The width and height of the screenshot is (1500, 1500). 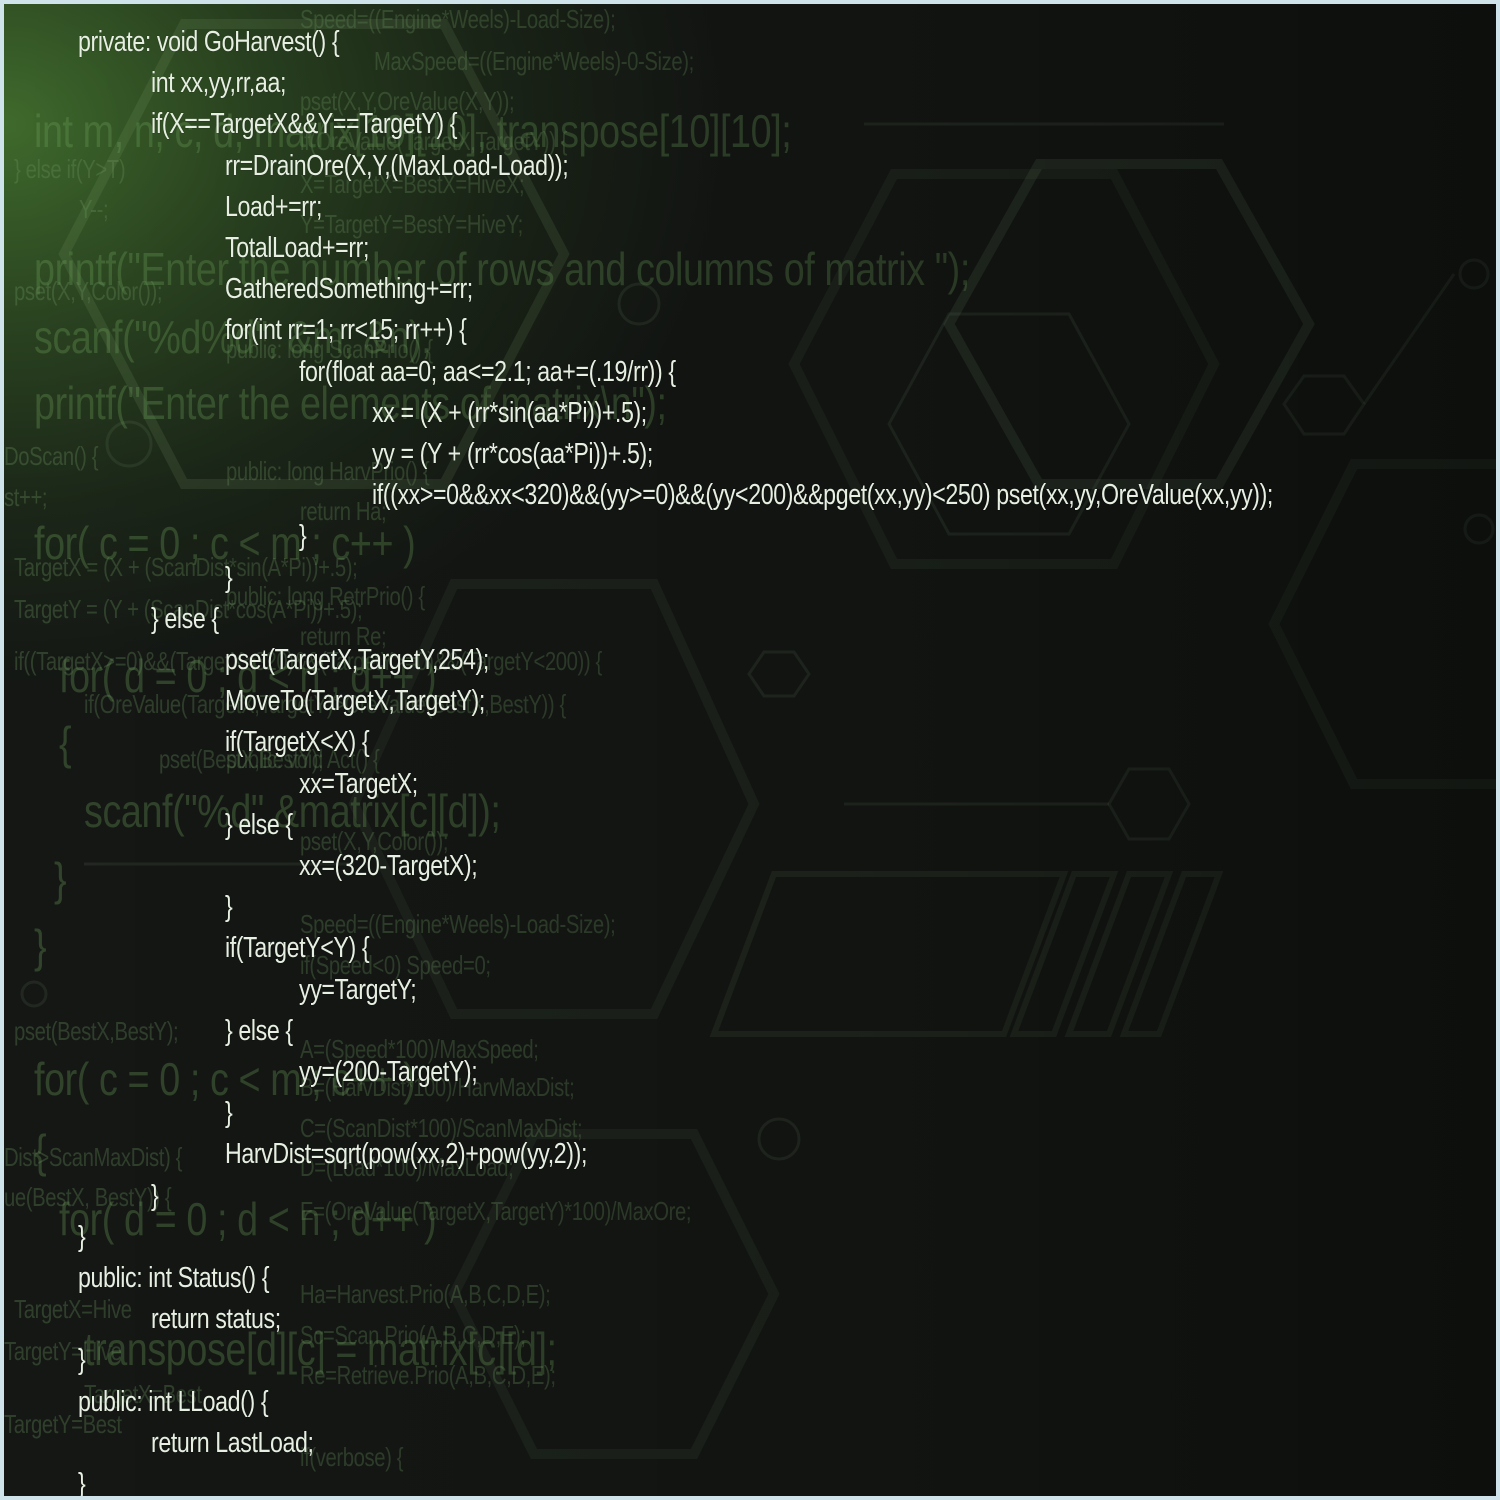 I want to click on code-line: GatheredSomething+=rr;, so click(x=349, y=289).